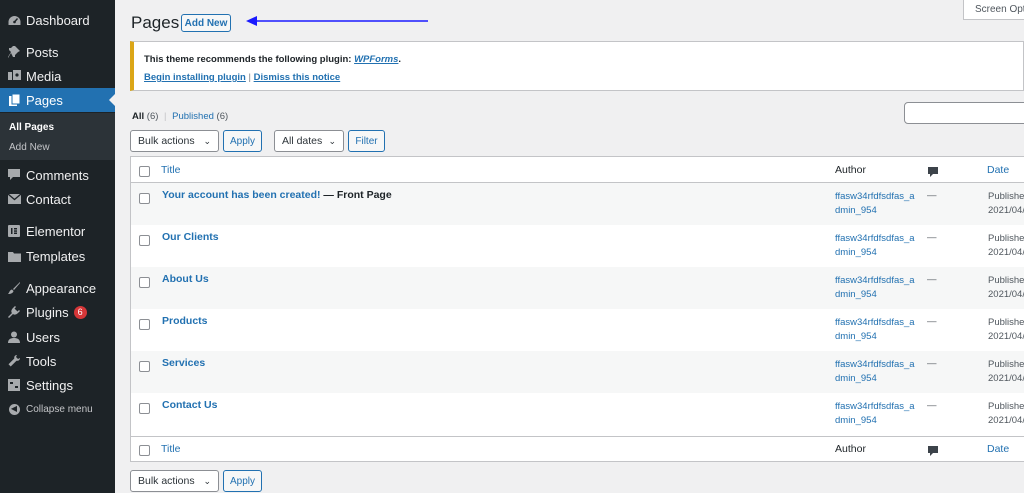 This screenshot has height=493, width=1024. I want to click on sidebar-item-media: Media, so click(57, 76).